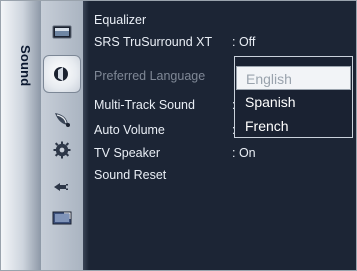 This screenshot has height=271, width=357. Describe the element at coordinates (62, 119) in the screenshot. I see `channel-dish-icon` at that location.